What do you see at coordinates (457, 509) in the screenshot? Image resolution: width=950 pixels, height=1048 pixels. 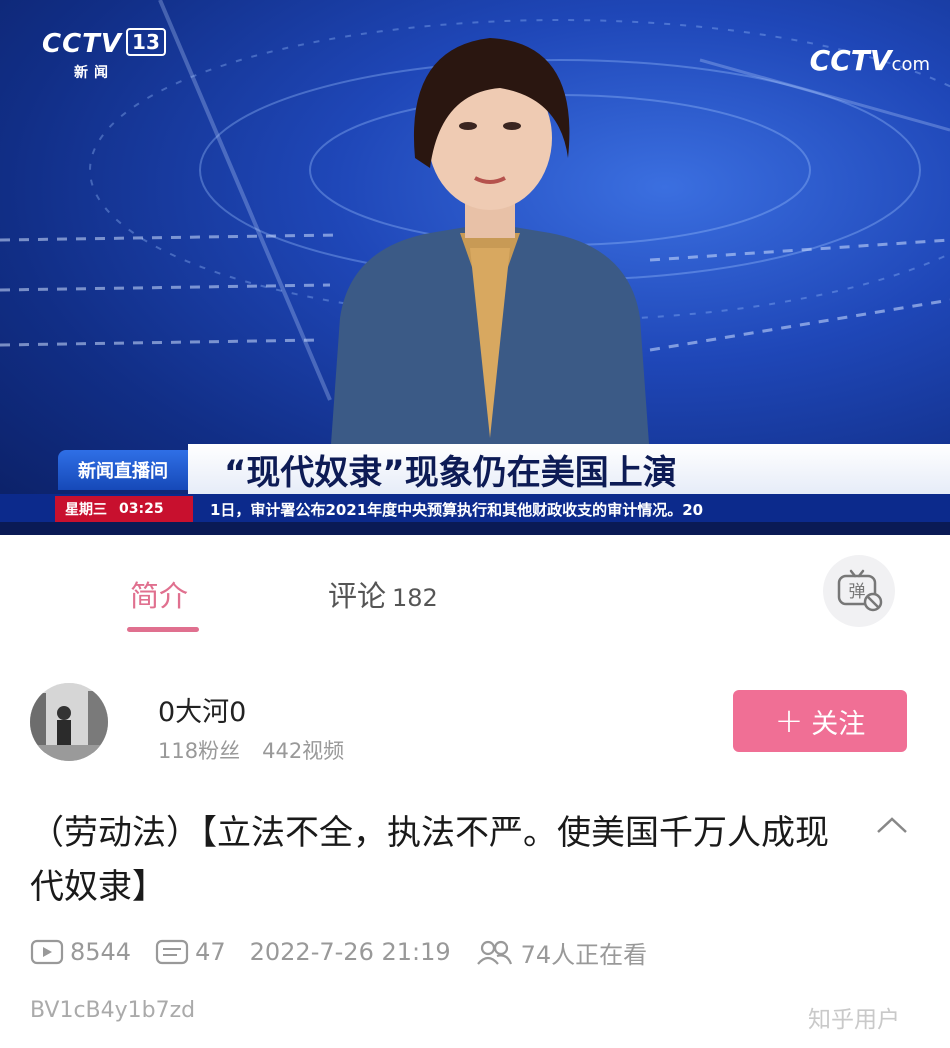 I see `news-ticker: 1日，审计署公布2021年度中央预算执行和其他财政收支的审计情况。20` at bounding box center [457, 509].